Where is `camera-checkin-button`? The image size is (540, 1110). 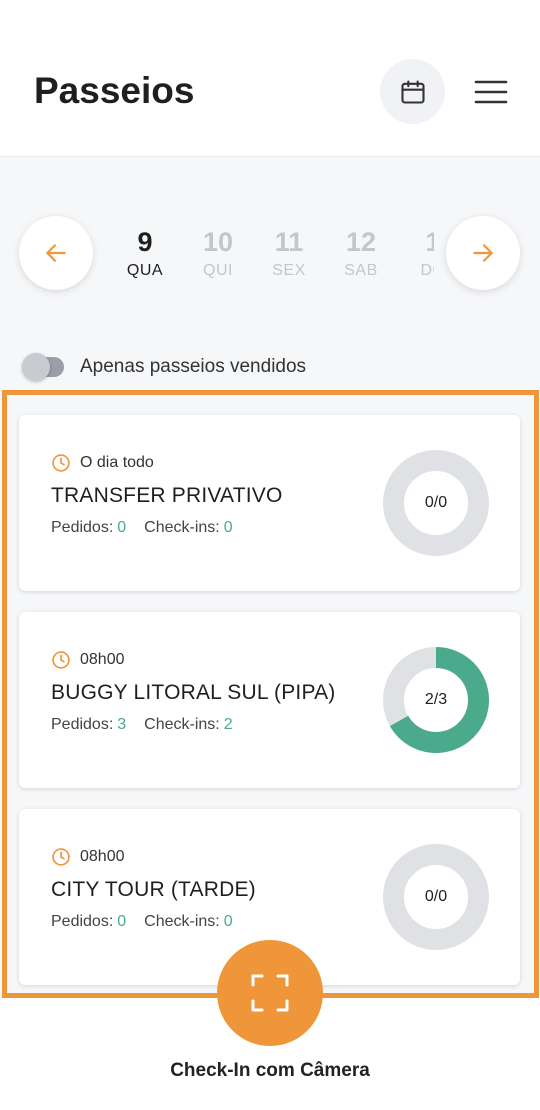 camera-checkin-button is located at coordinates (270, 993).